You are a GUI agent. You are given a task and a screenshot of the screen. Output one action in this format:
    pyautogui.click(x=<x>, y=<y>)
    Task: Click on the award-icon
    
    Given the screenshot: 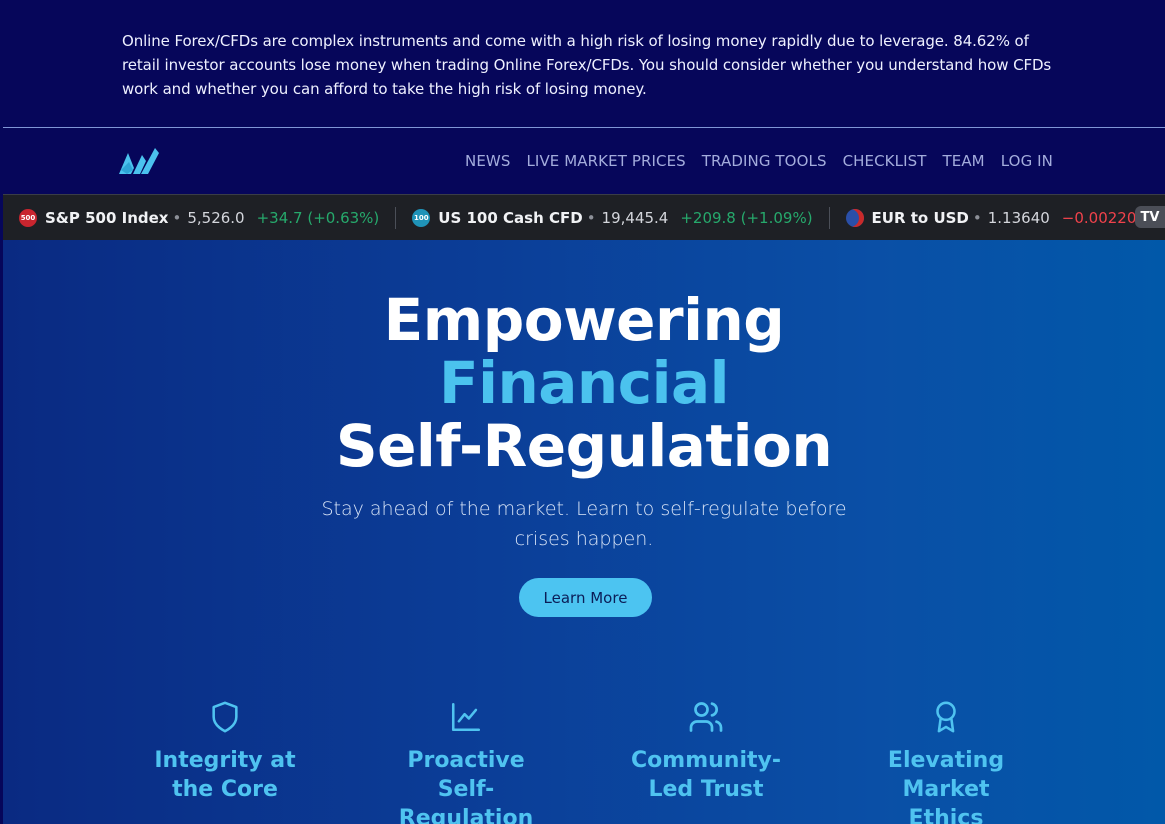 What is the action you would take?
    pyautogui.click(x=946, y=717)
    